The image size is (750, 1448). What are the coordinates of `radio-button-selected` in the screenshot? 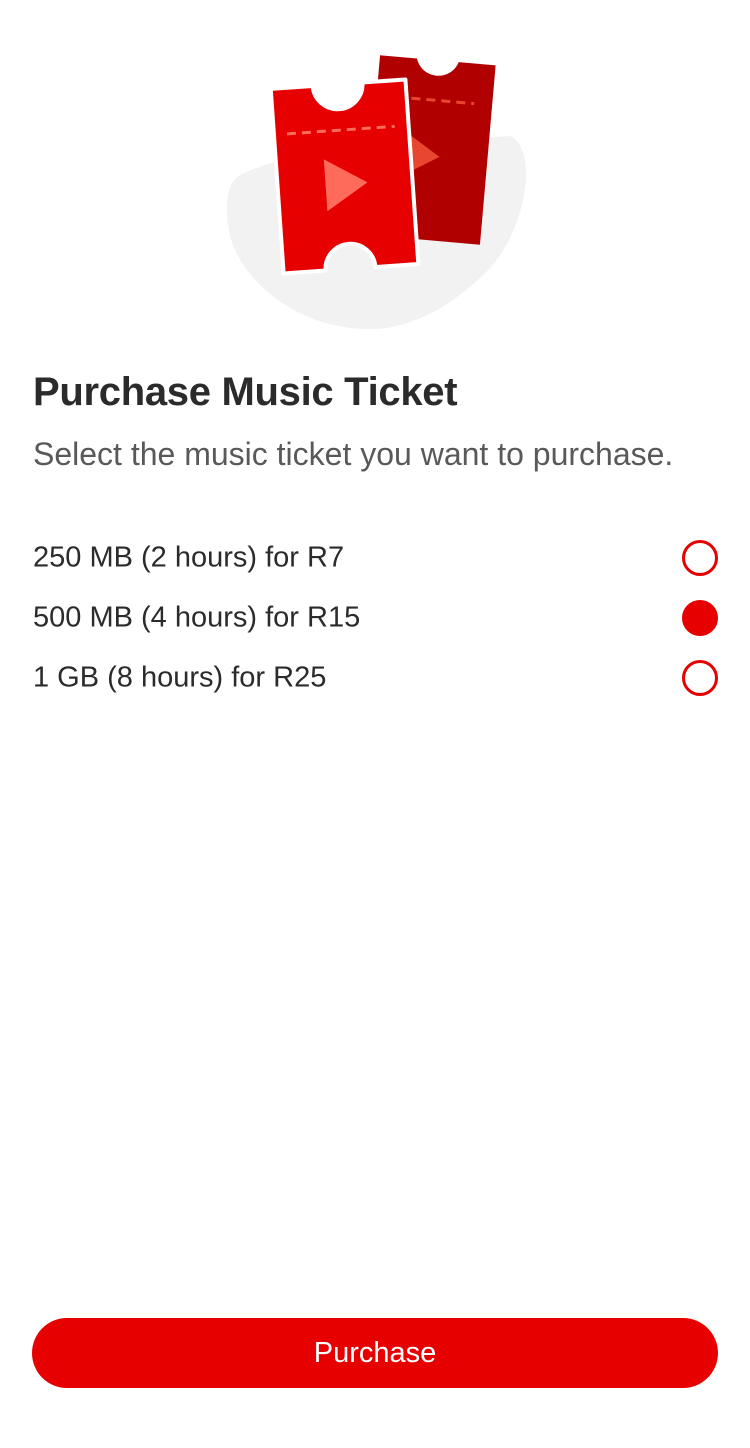 It's located at (700, 618).